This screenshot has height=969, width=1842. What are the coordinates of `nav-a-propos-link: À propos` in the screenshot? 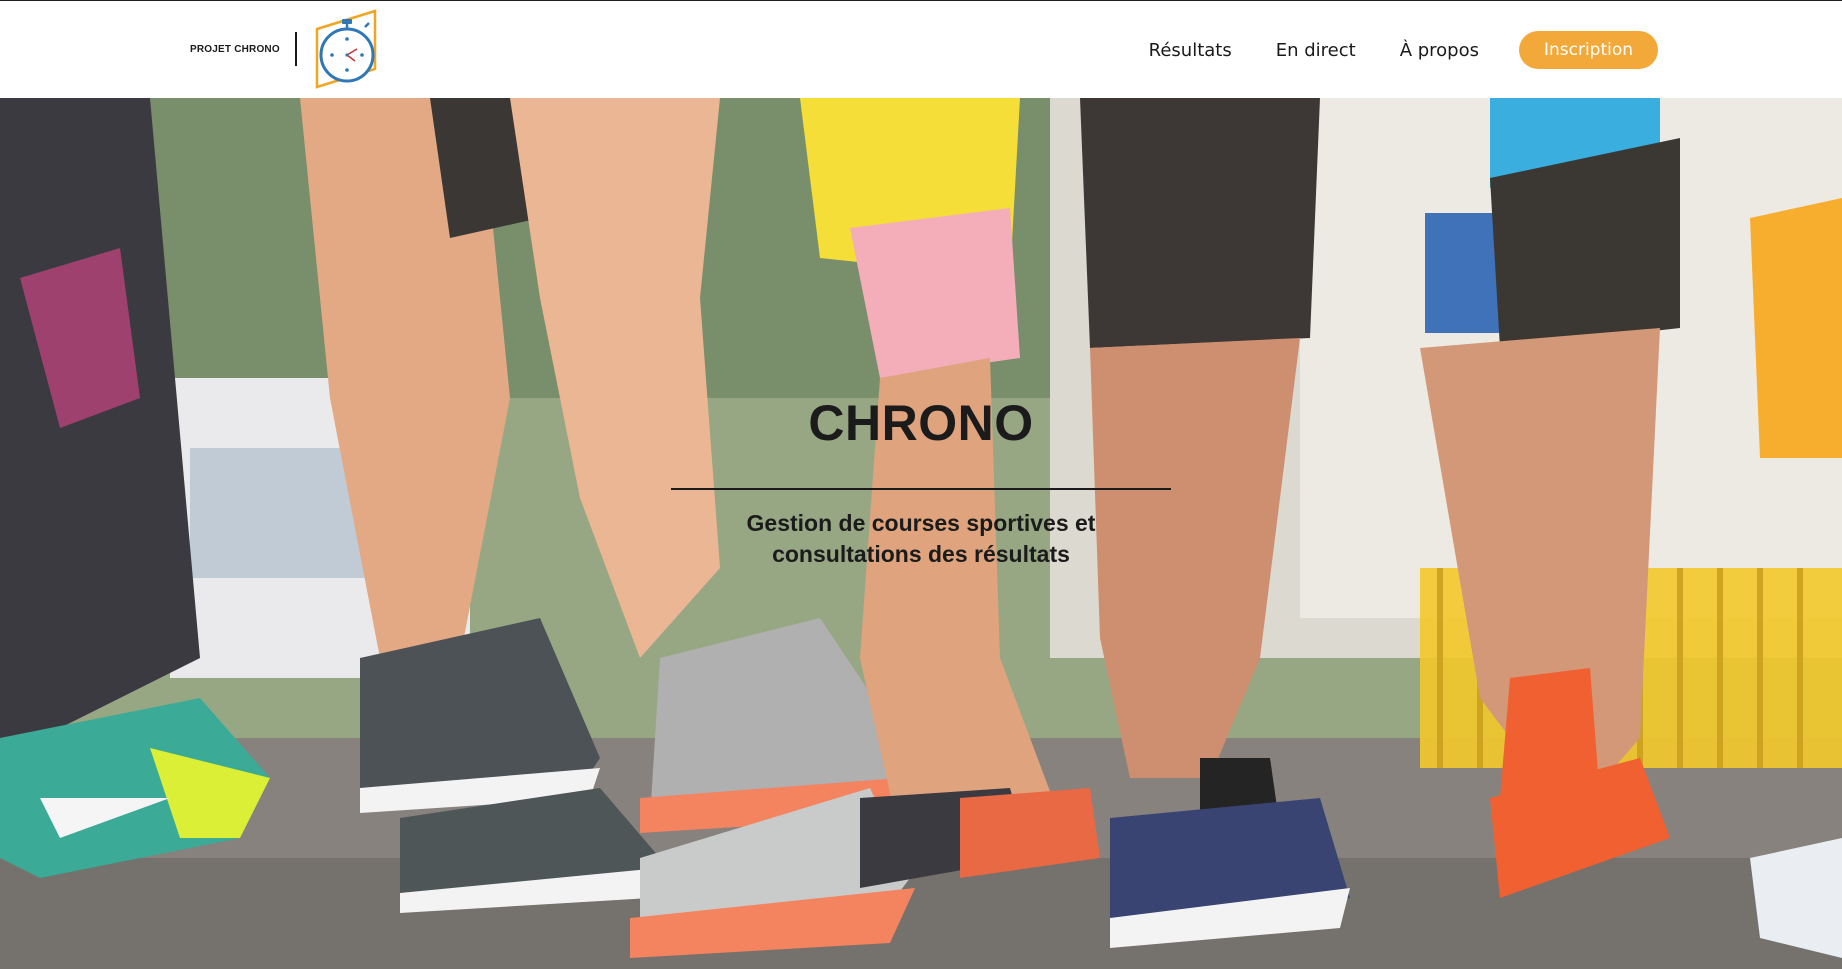 It's located at (1439, 50).